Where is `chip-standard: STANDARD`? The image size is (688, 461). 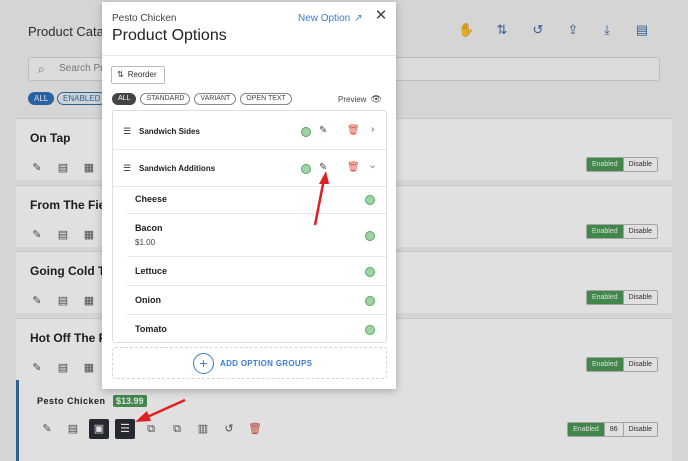 chip-standard: STANDARD is located at coordinates (165, 99).